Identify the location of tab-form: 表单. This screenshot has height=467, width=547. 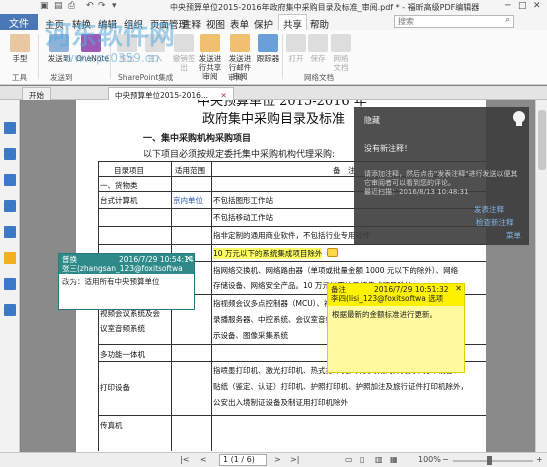
(239, 24).